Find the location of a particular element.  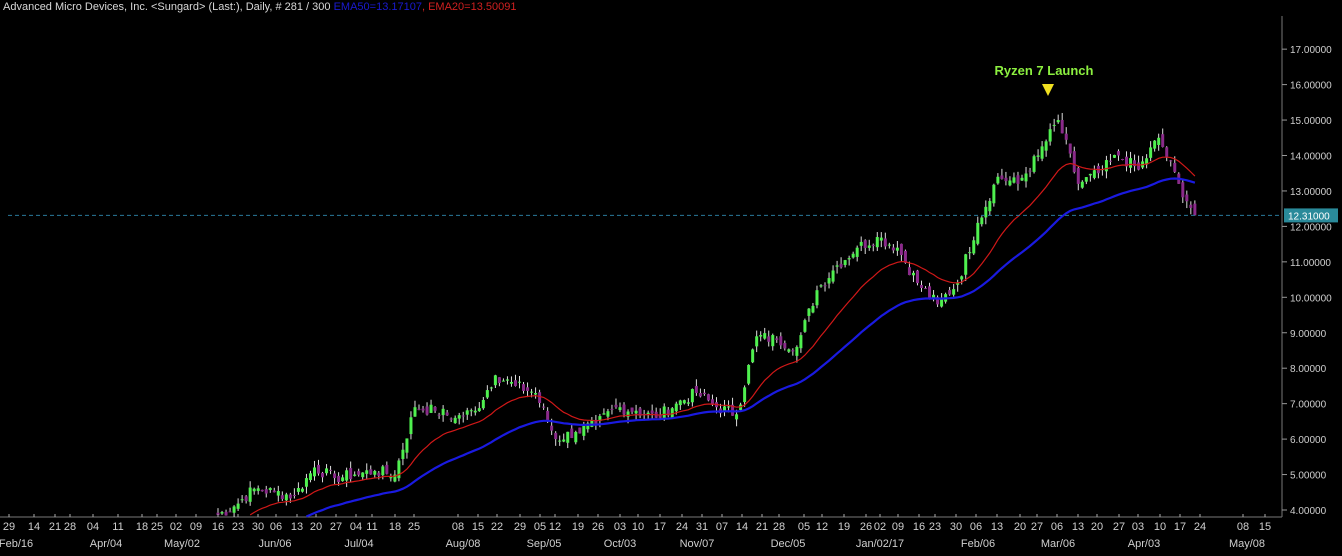

x-tick-label: 11 is located at coordinates (117, 527).